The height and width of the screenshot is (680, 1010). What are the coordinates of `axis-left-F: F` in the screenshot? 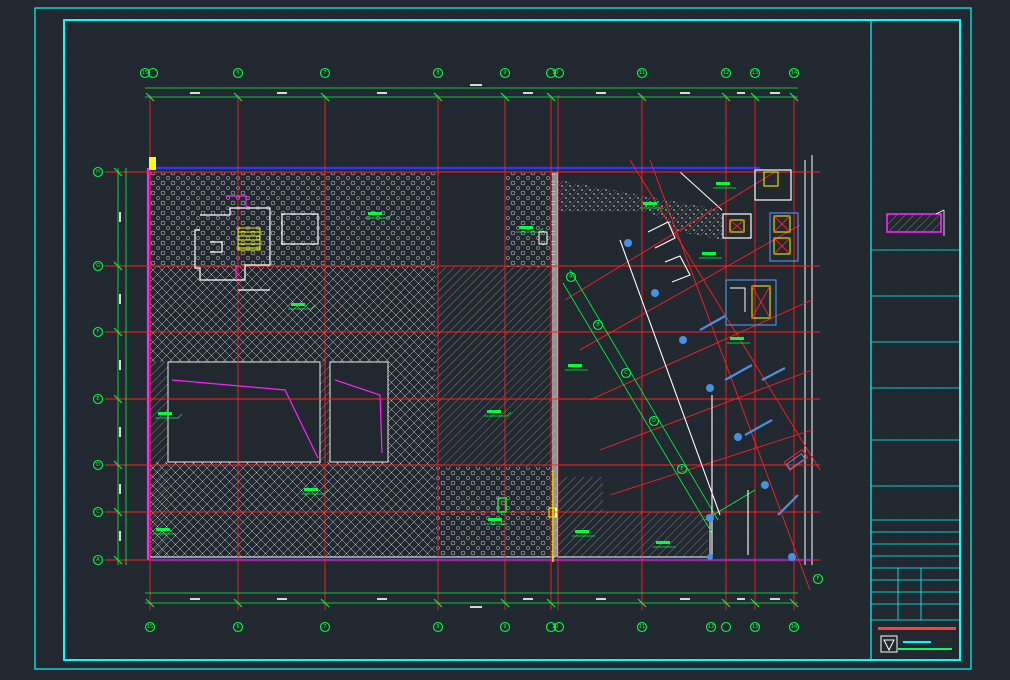 It's located at (98, 332).